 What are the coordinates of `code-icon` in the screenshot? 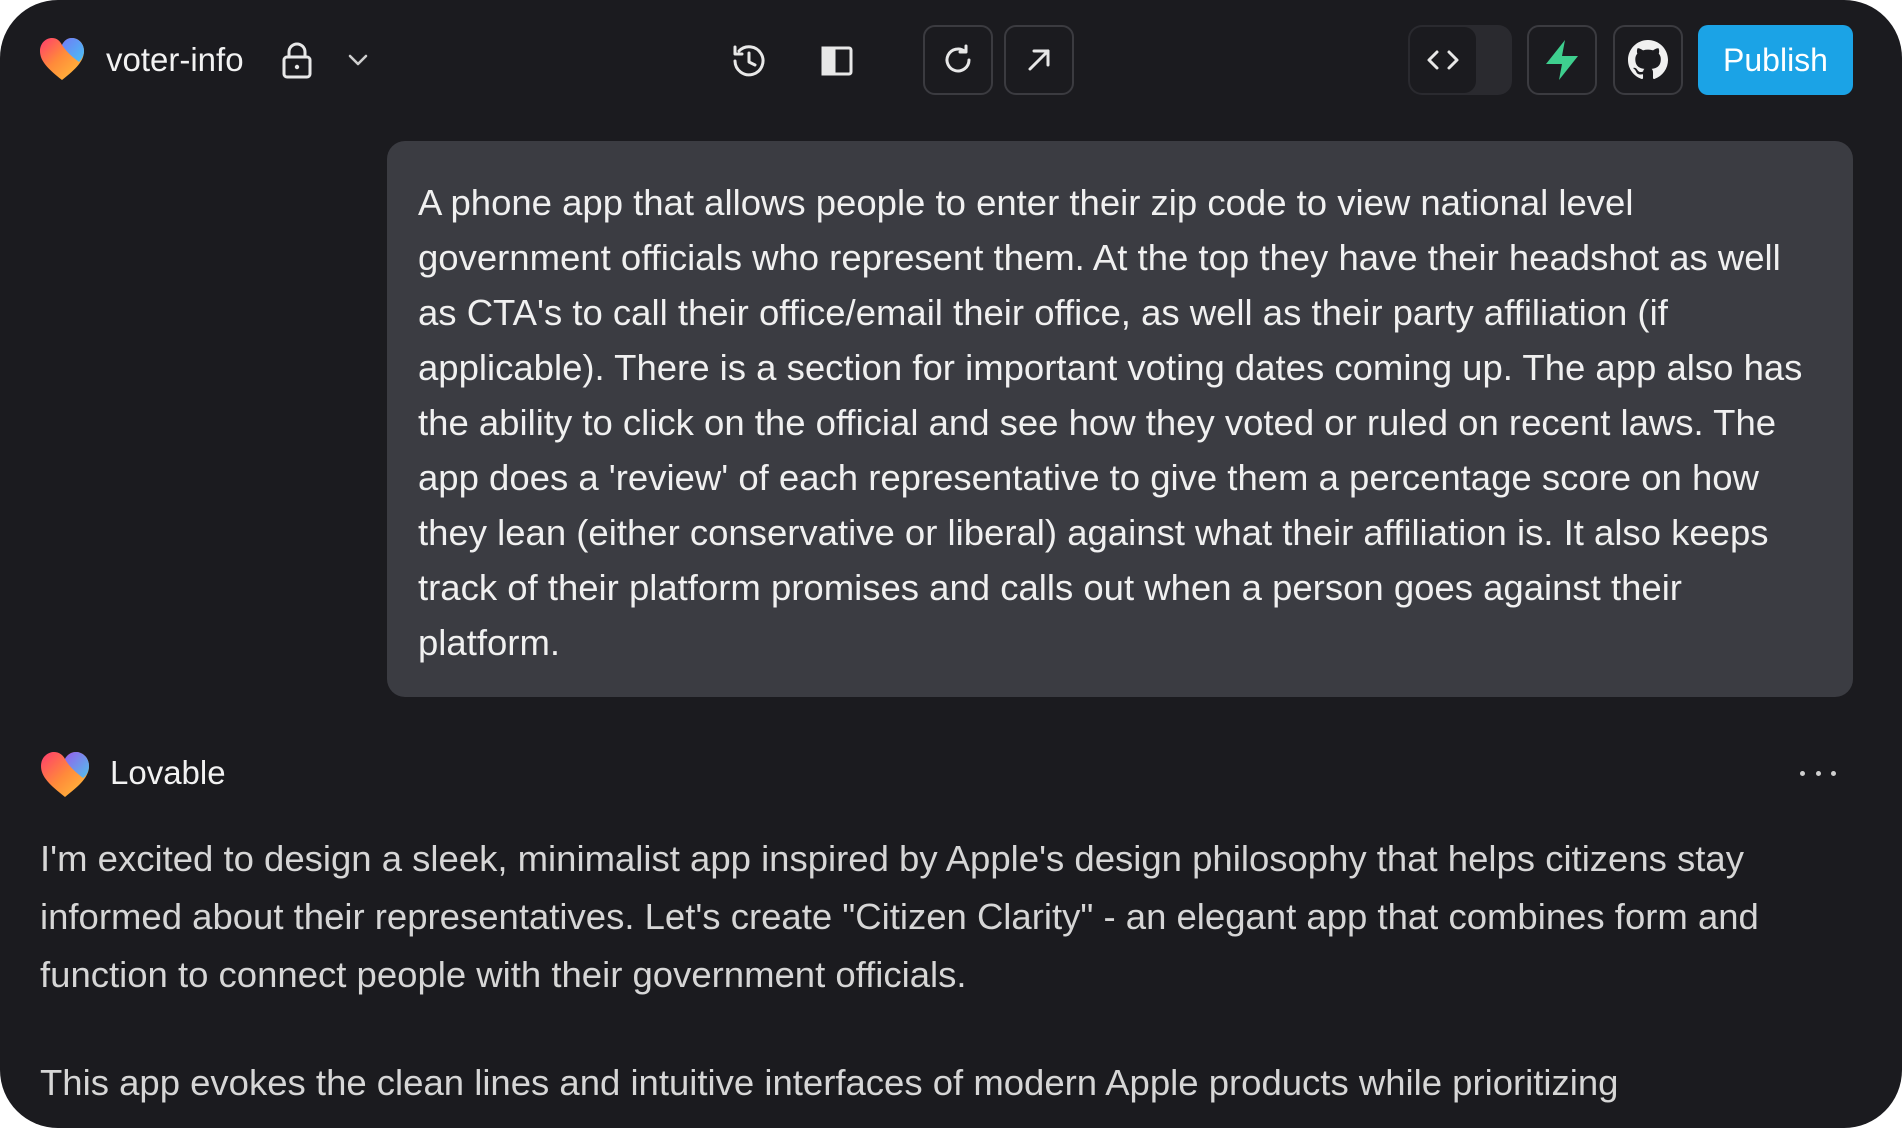 It's located at (1443, 60).